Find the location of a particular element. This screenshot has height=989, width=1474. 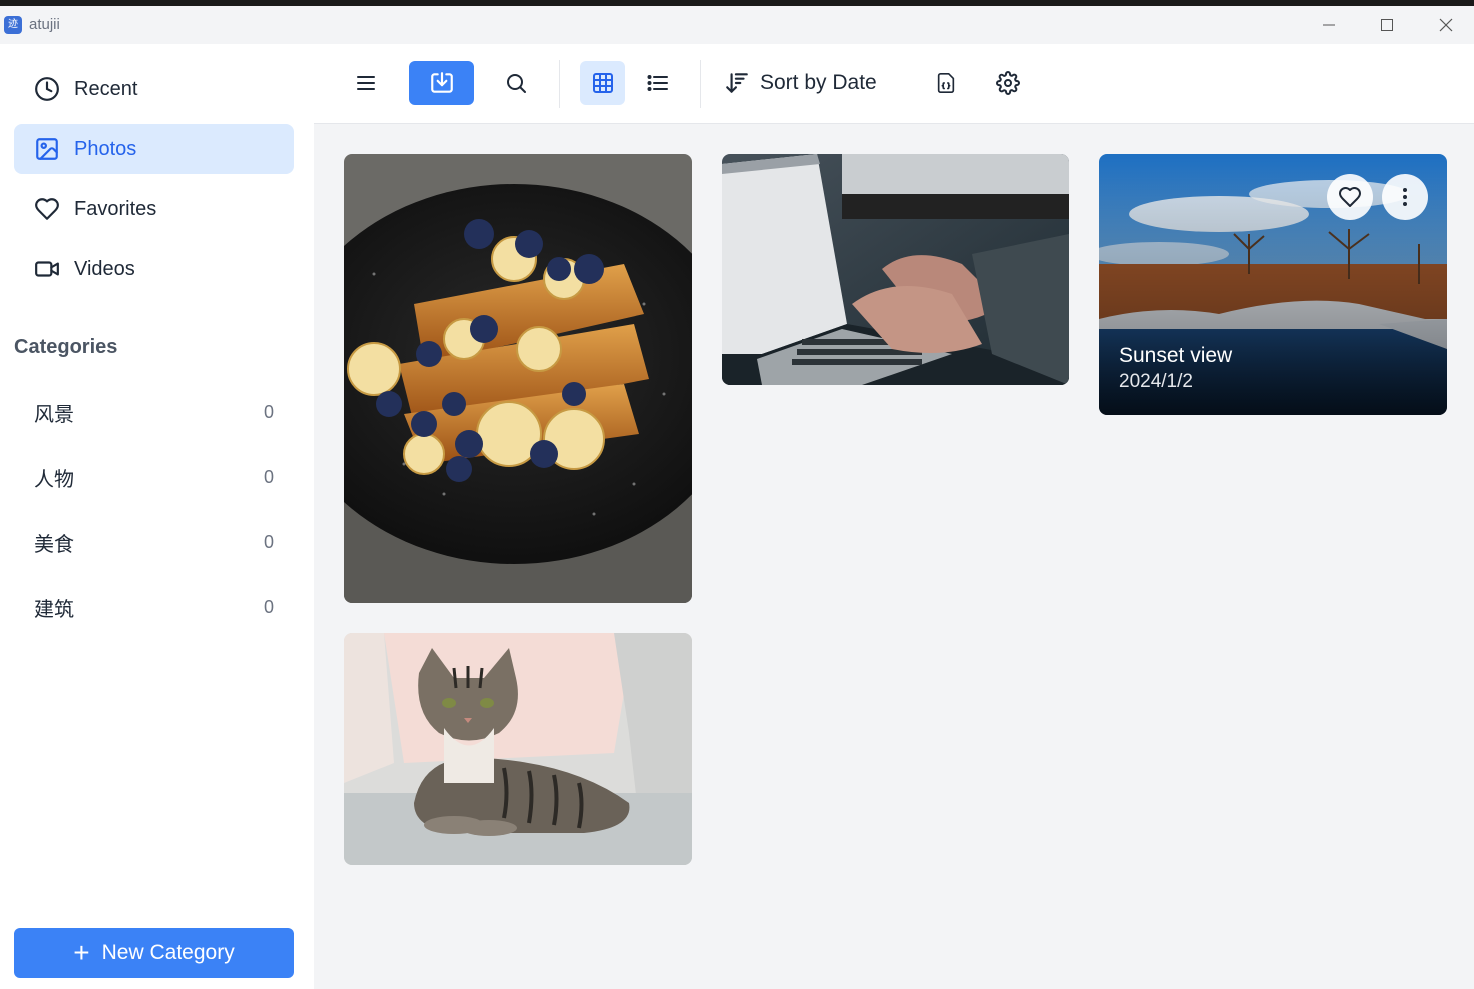

menu-button is located at coordinates (366, 83).